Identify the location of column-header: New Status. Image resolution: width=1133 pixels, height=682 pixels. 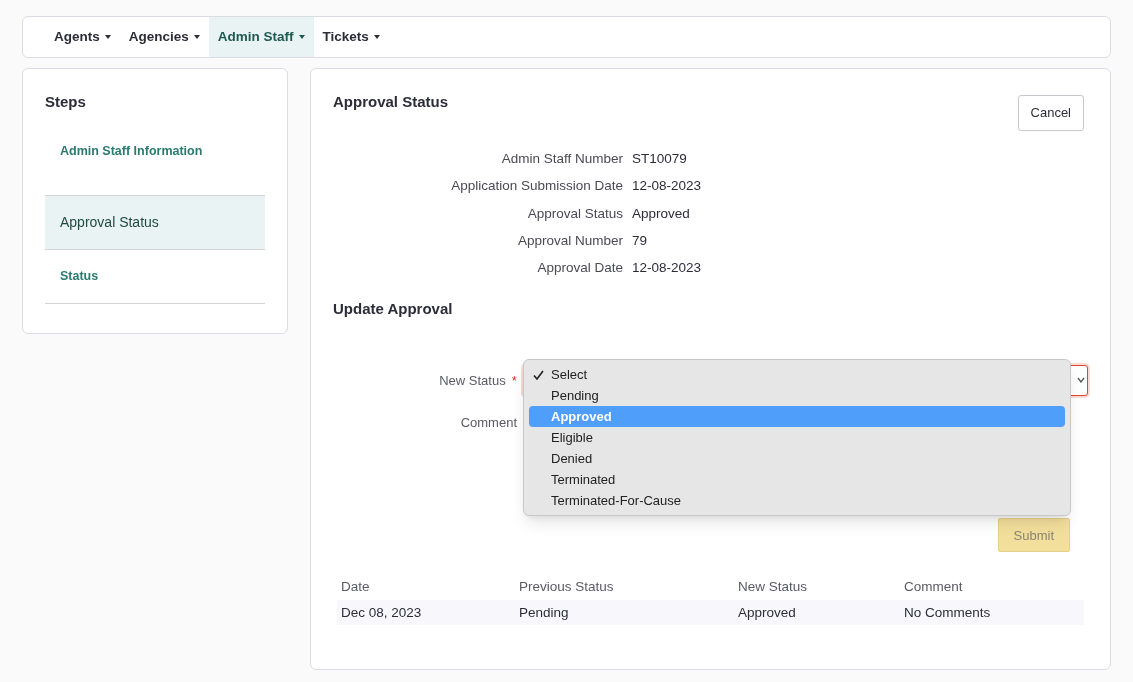
(773, 587).